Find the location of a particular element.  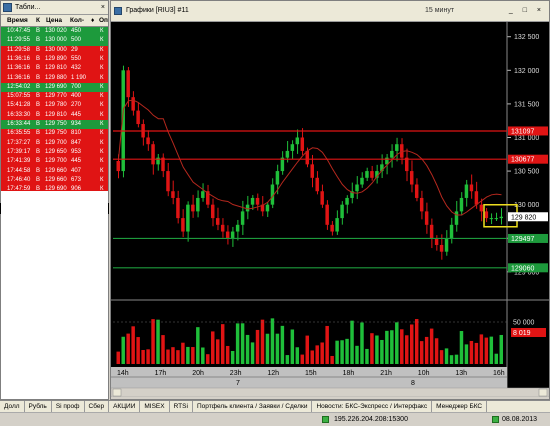

trade-row: 15:07:55 В 129 770 400 К is located at coordinates (54, 97).